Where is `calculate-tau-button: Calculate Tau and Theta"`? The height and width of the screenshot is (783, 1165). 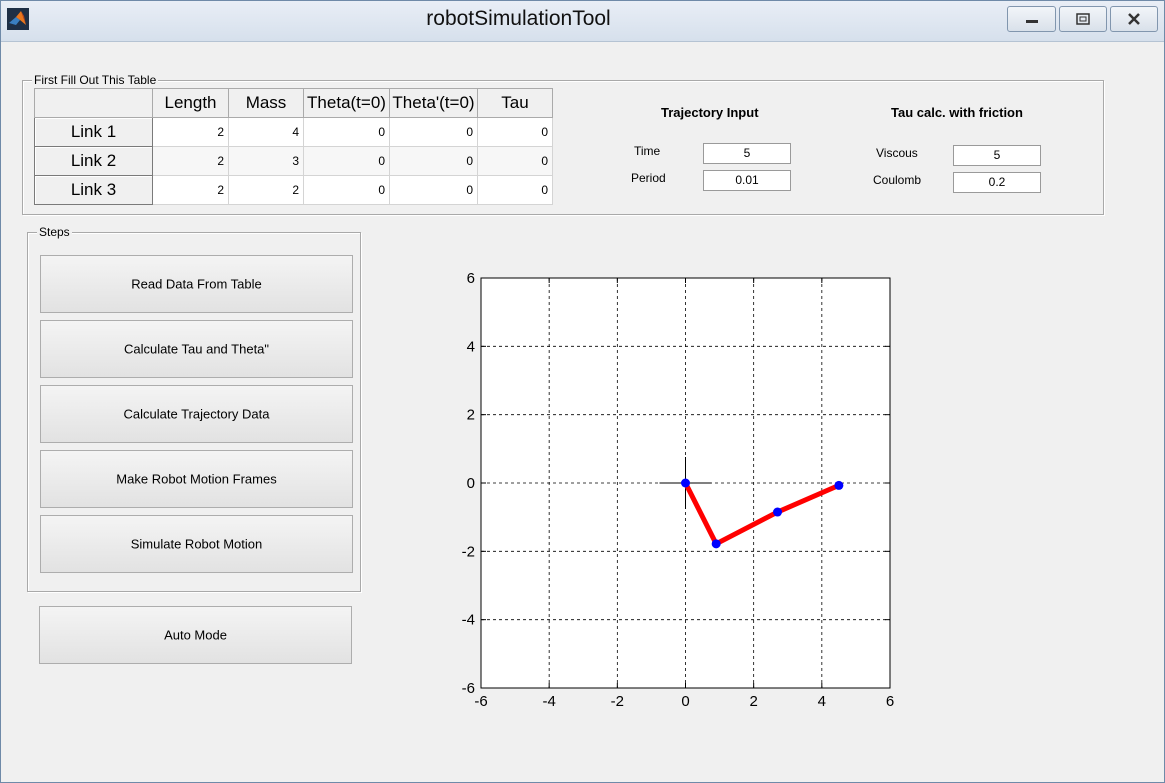
calculate-tau-button: Calculate Tau and Theta" is located at coordinates (196, 349).